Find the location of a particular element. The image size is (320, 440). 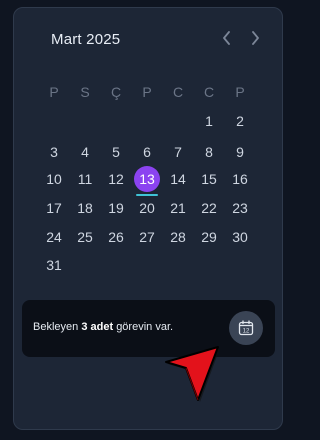

calendar-day: 11 is located at coordinates (85, 179).